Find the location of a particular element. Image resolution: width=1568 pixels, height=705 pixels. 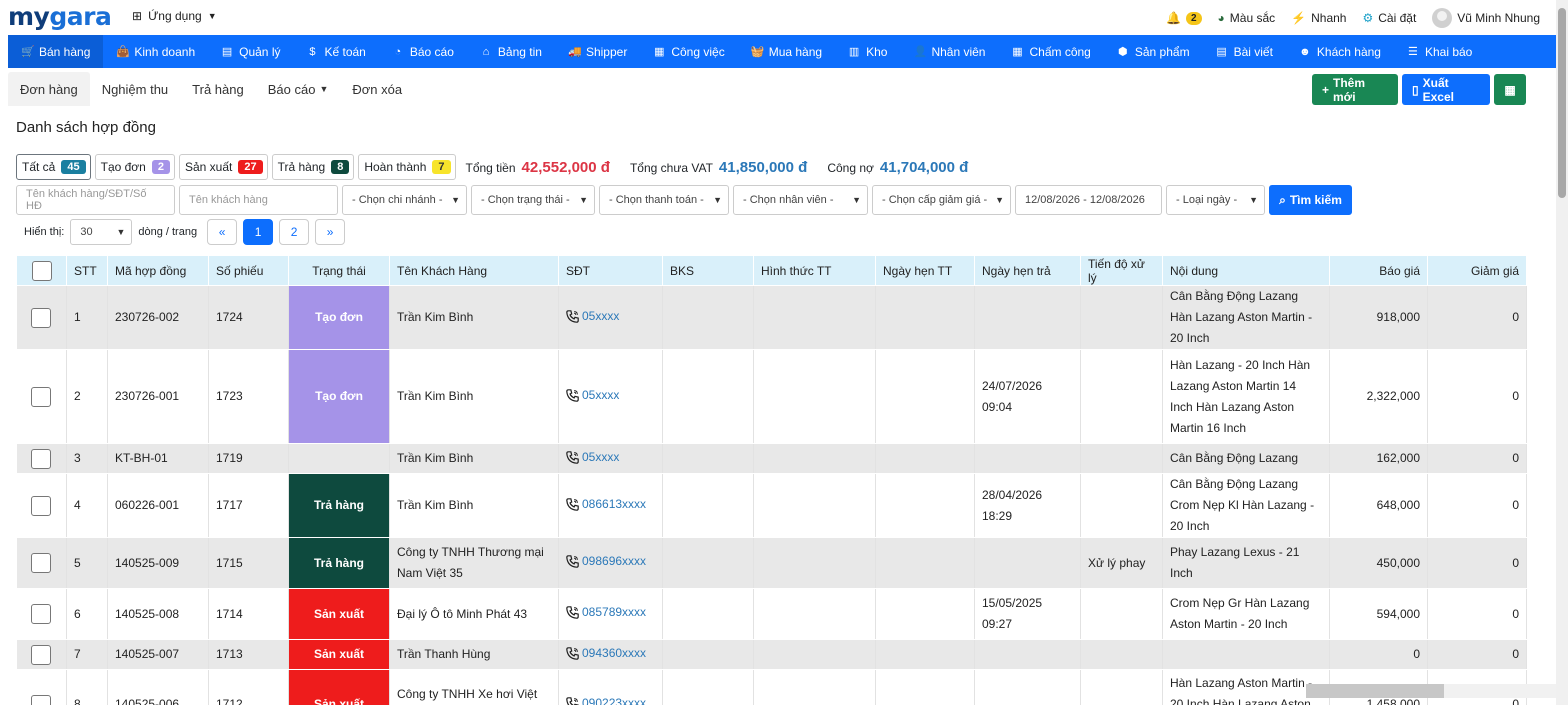

nav-item-12: ⬢ Sản phẩm is located at coordinates (1153, 51).